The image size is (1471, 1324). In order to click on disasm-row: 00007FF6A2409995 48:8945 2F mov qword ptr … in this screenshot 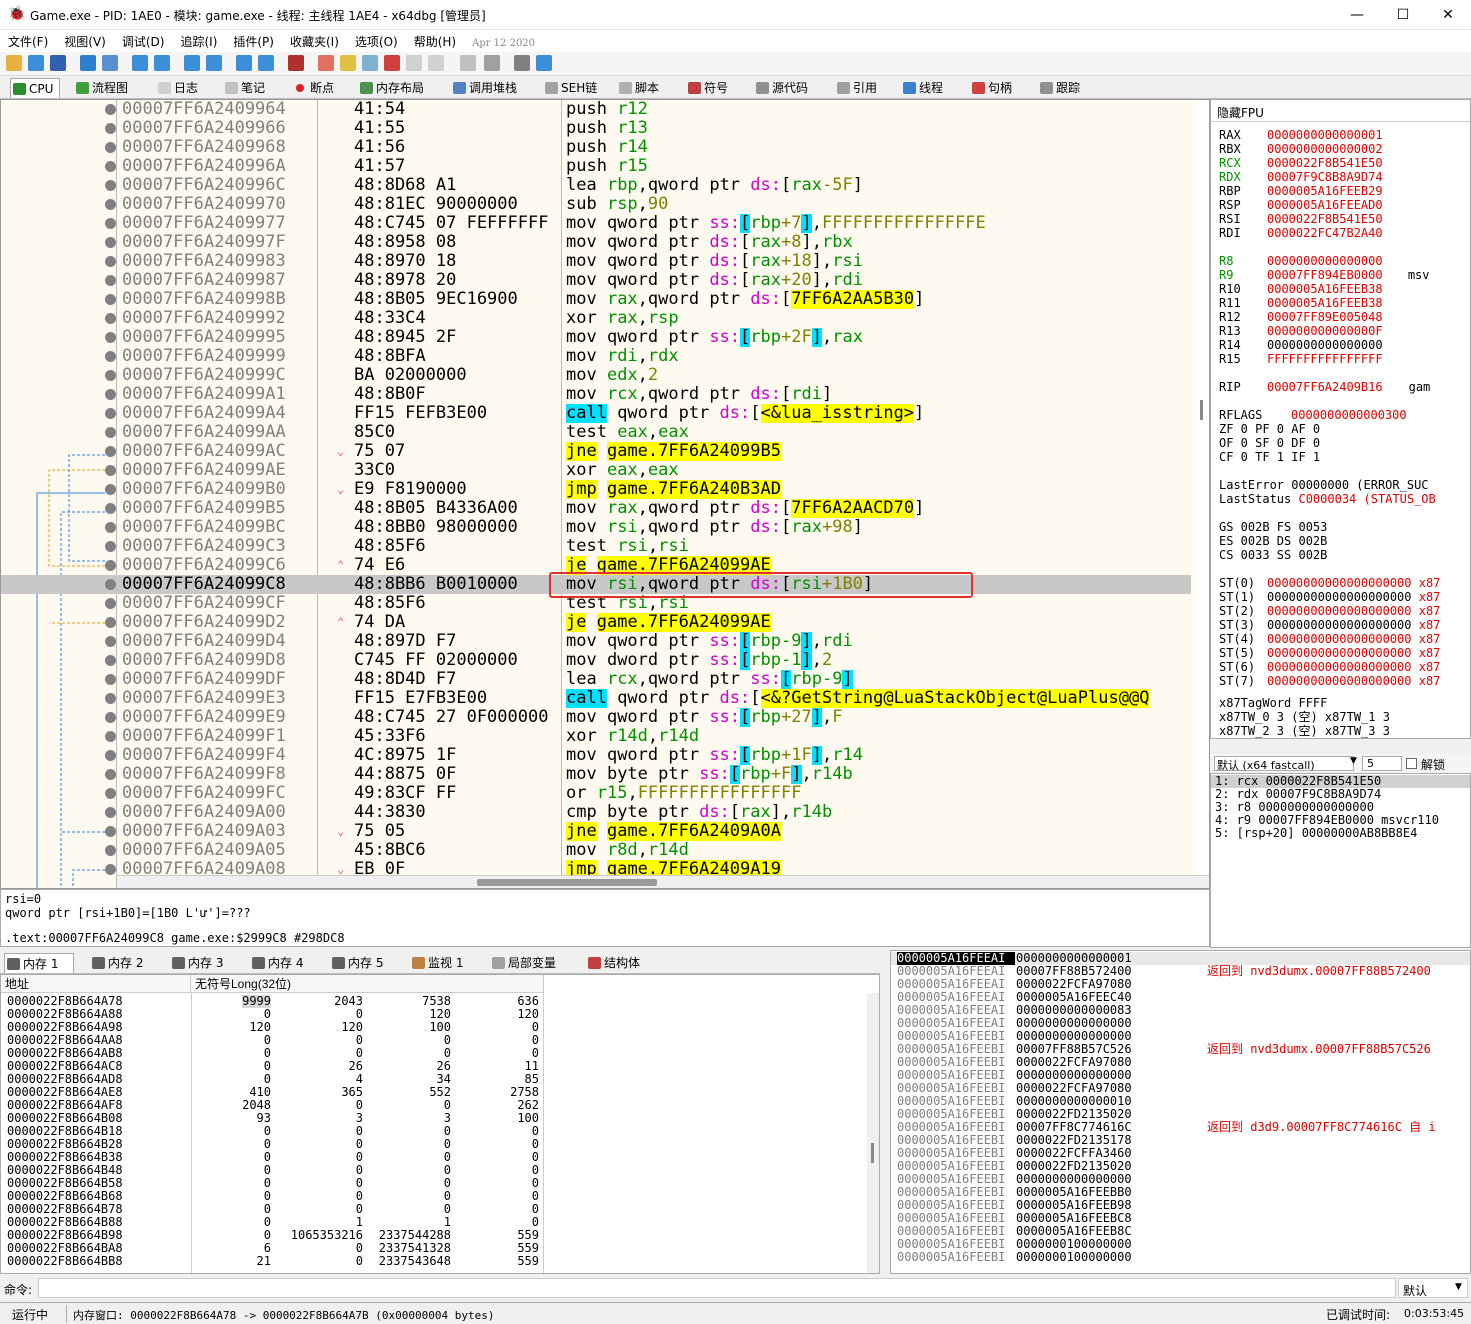, I will do `click(596, 337)`.